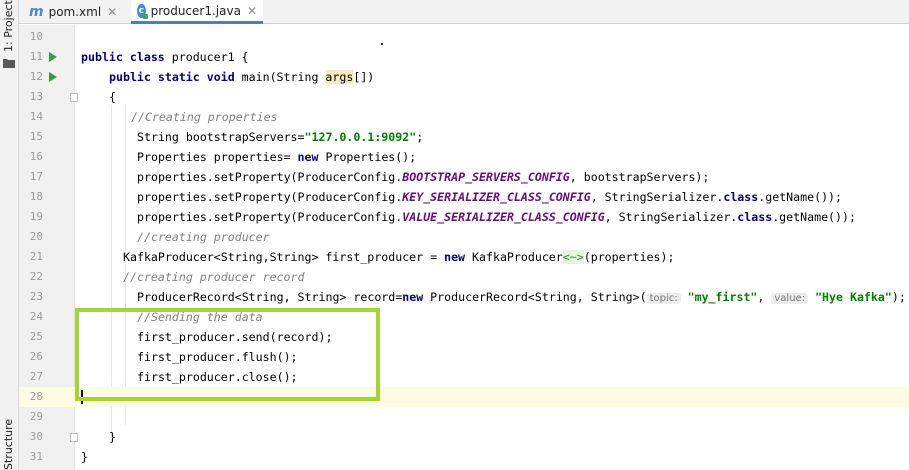 Image resolution: width=909 pixels, height=470 pixels. What do you see at coordinates (464, 417) in the screenshot?
I see `code-line: 29` at bounding box center [464, 417].